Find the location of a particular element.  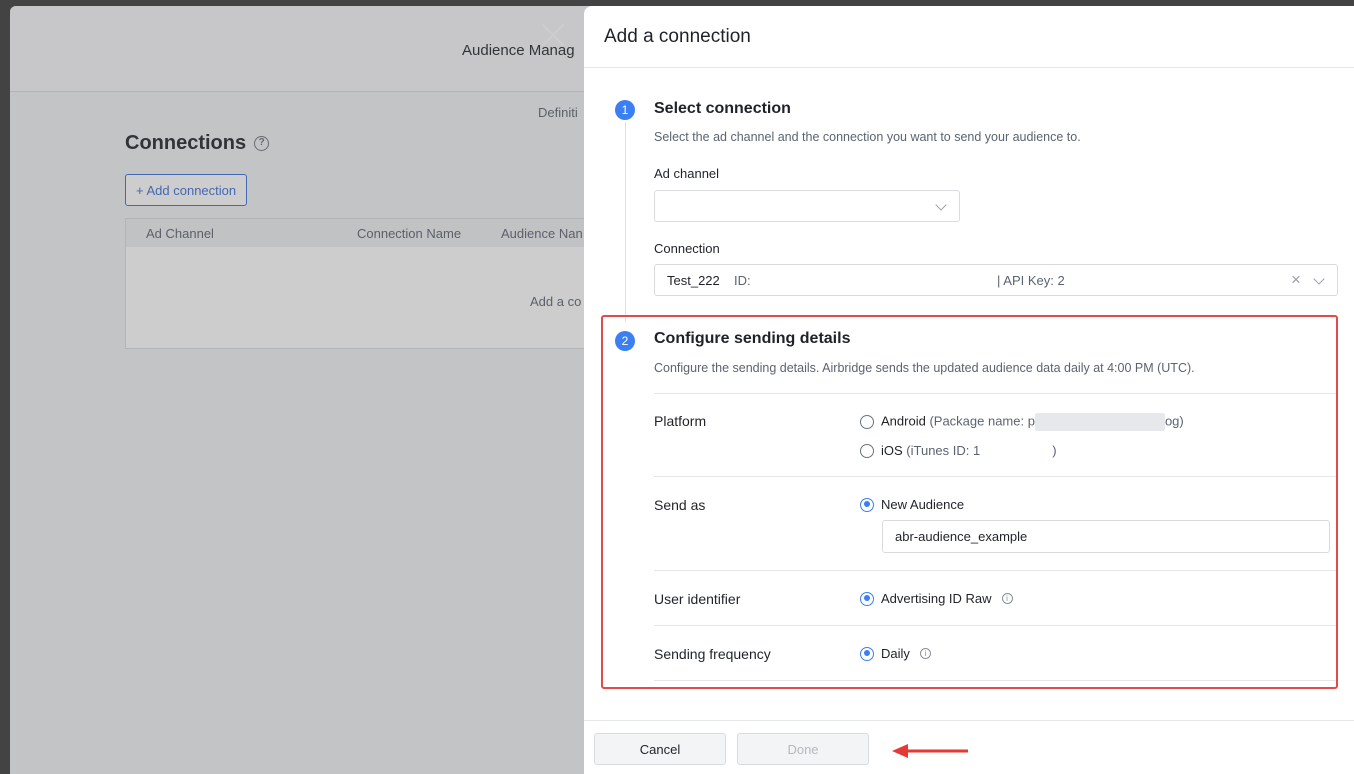

redacted-block is located at coordinates (1099, 422).